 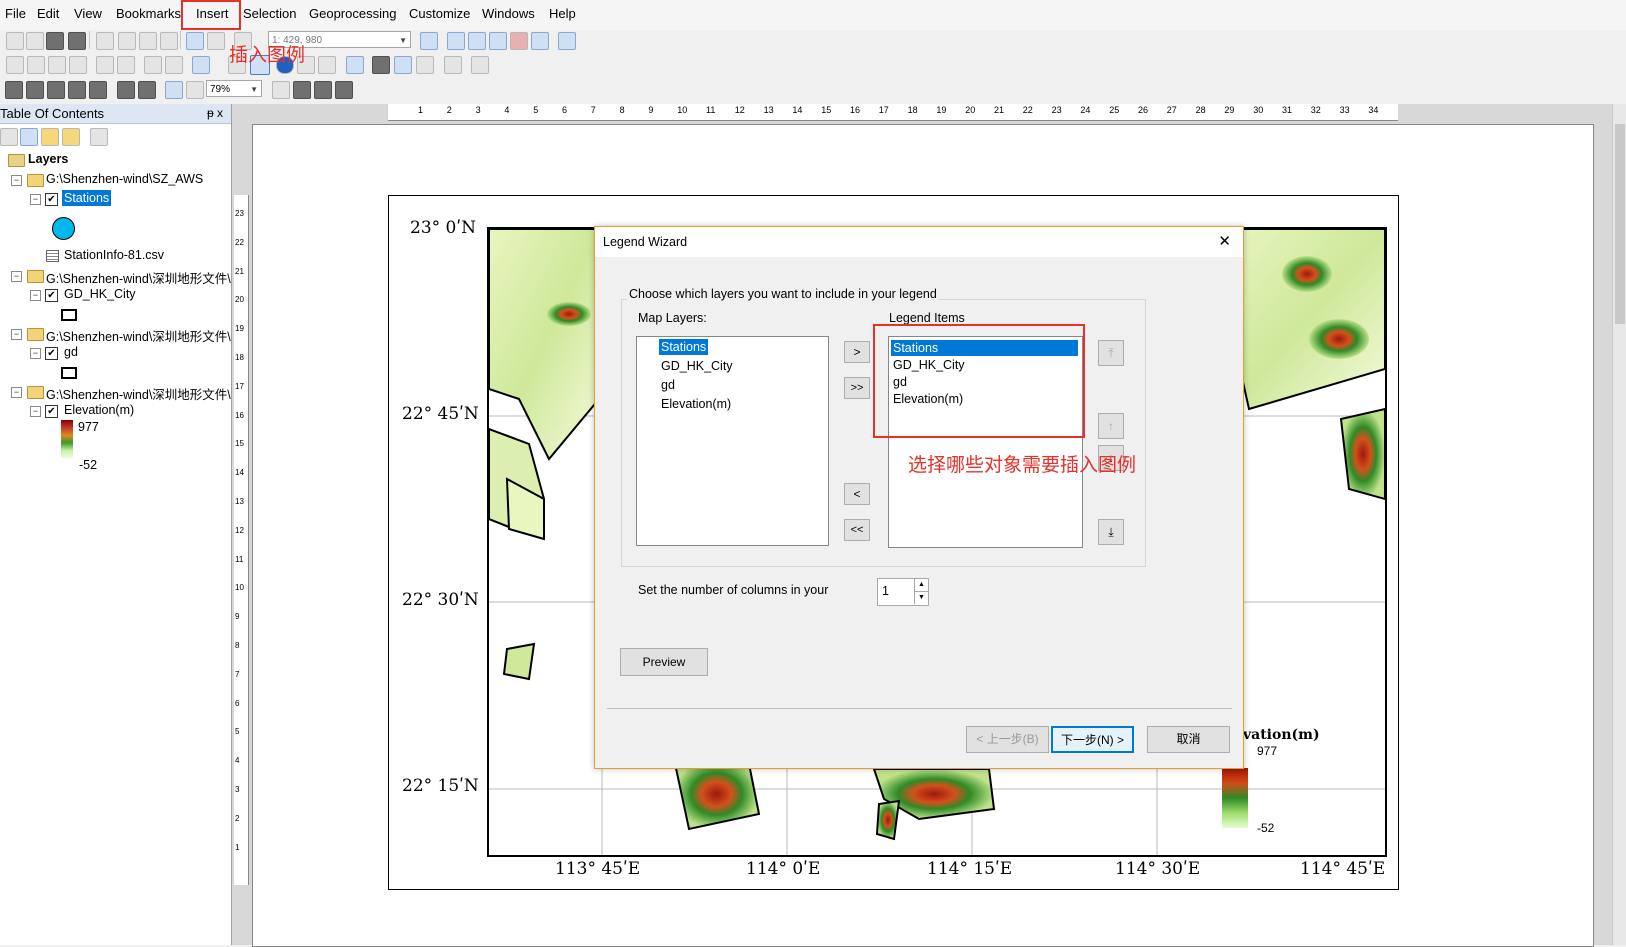 I want to click on menu-file: File, so click(x=15, y=13).